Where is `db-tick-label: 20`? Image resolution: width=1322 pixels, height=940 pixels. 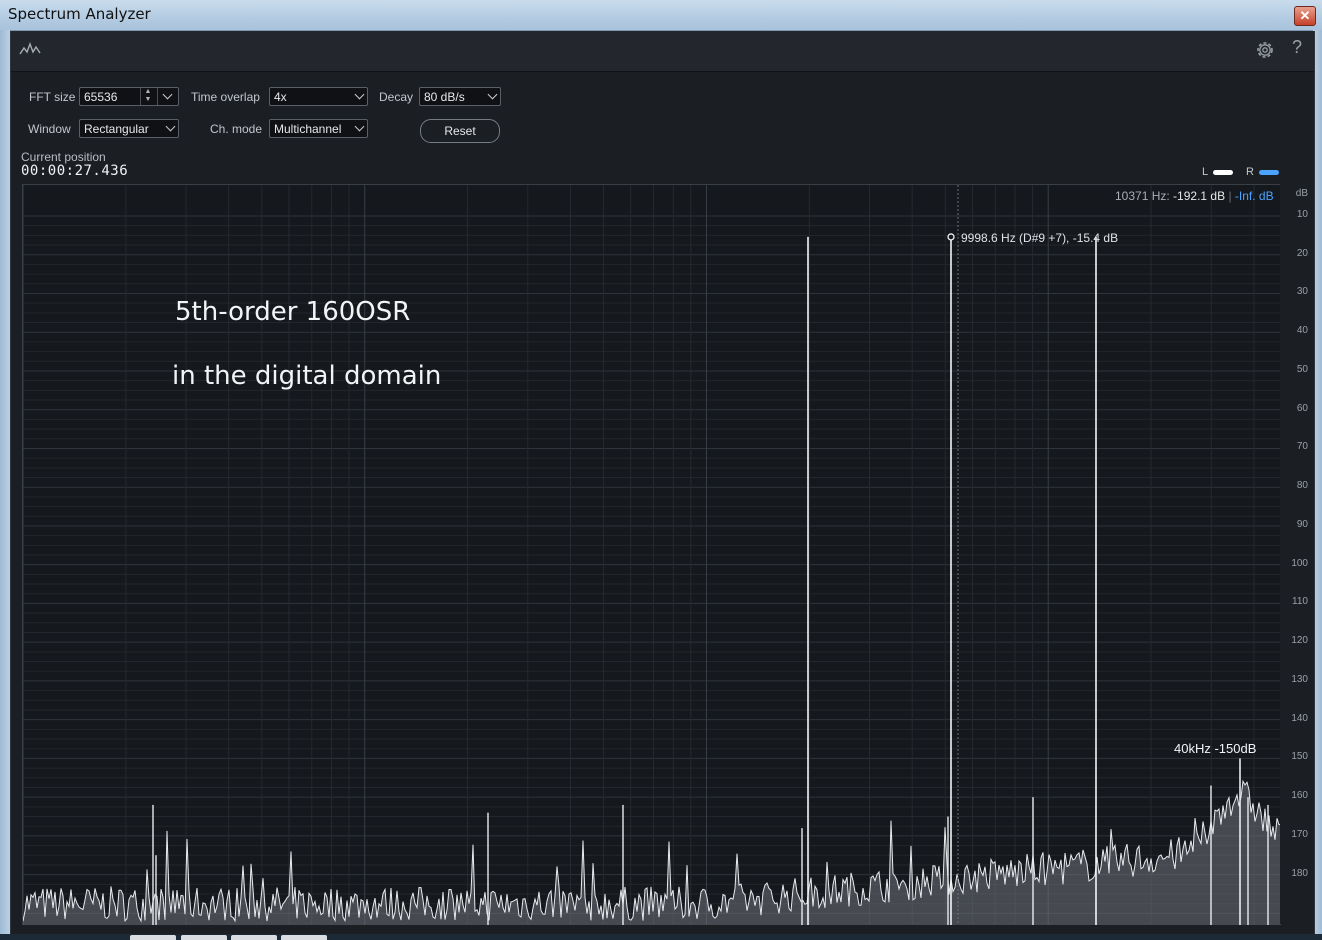
db-tick-label: 20 is located at coordinates (1302, 253).